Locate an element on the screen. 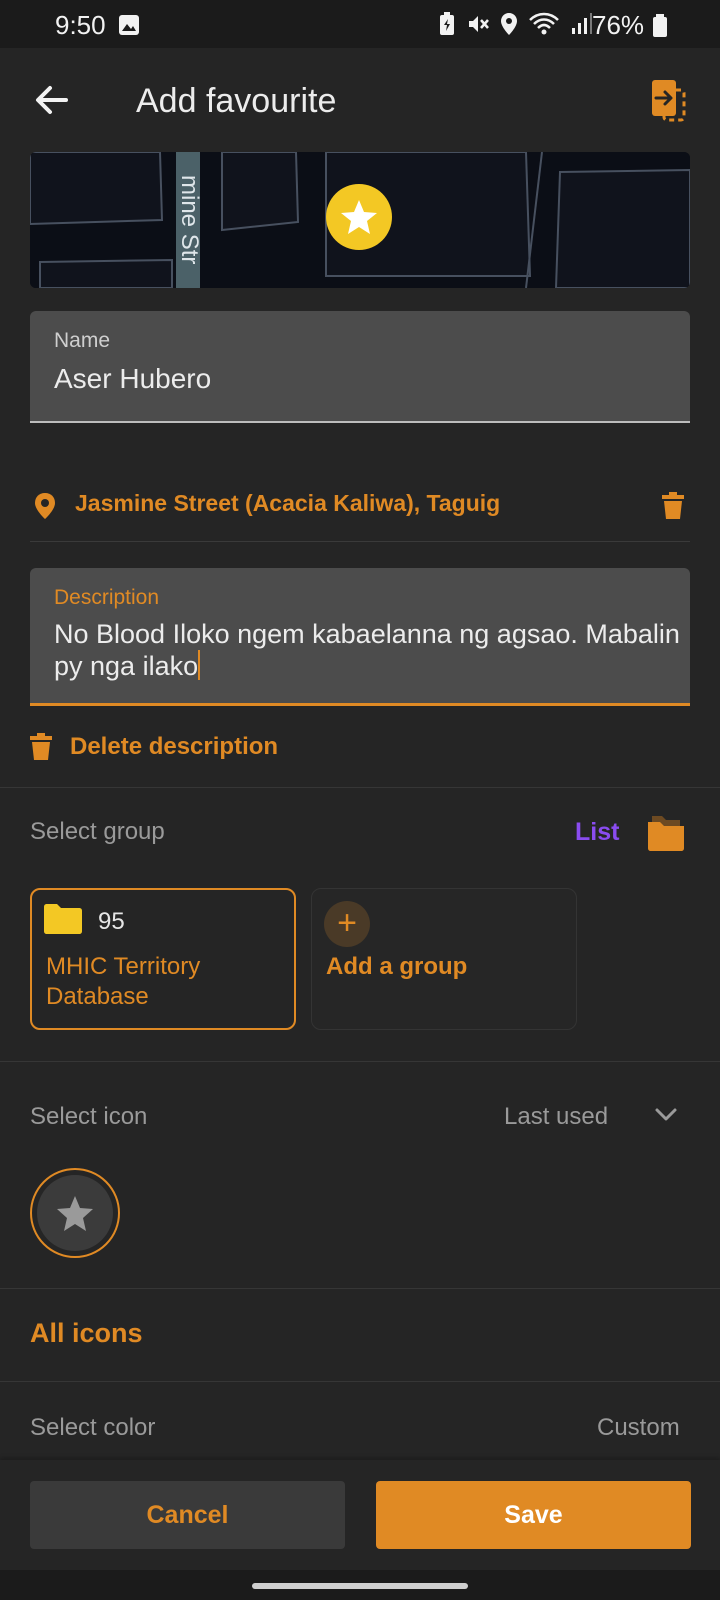 This screenshot has height=1600, width=720. app-bar is located at coordinates (360, 99).